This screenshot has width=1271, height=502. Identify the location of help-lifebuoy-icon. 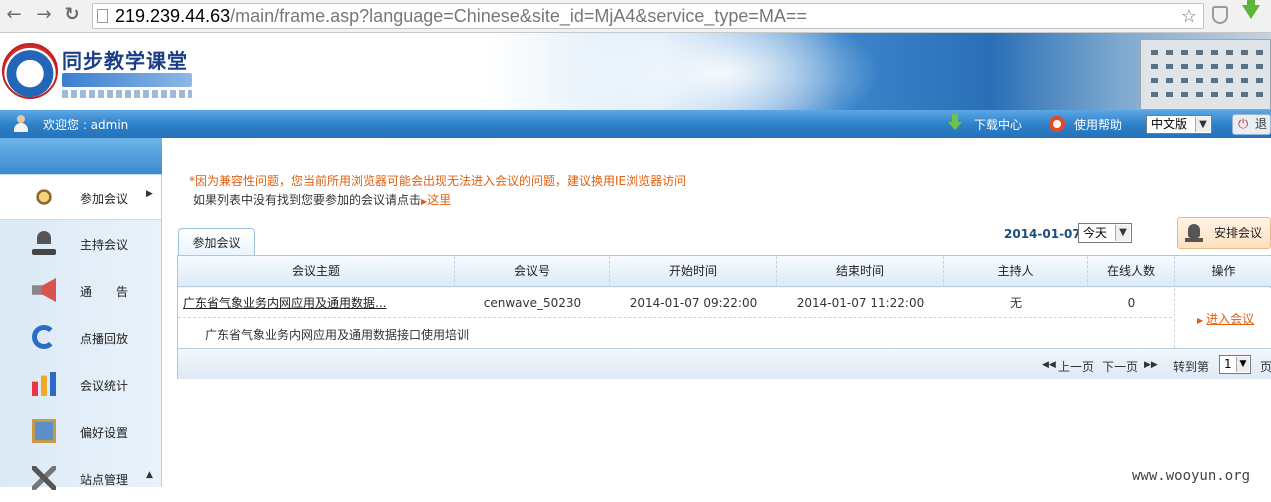
(1057, 124).